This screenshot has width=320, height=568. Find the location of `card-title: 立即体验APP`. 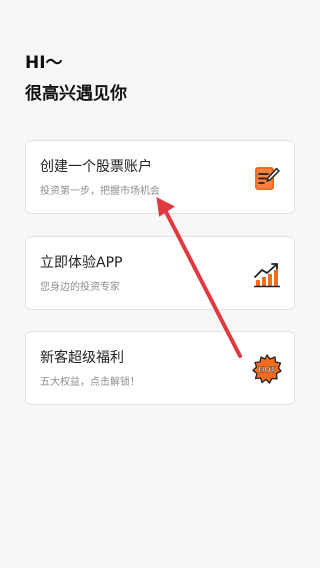

card-title: 立即体验APP is located at coordinates (81, 263).